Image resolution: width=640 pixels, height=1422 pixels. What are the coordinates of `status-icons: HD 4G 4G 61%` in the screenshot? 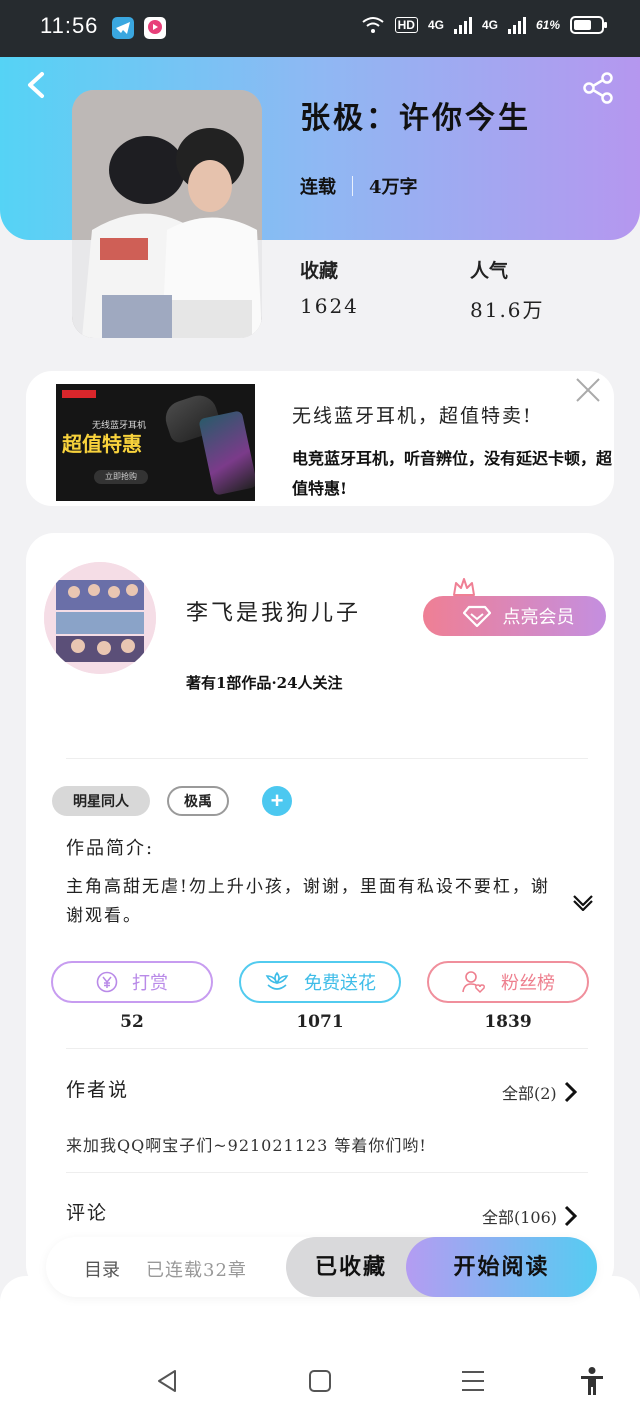 It's located at (484, 25).